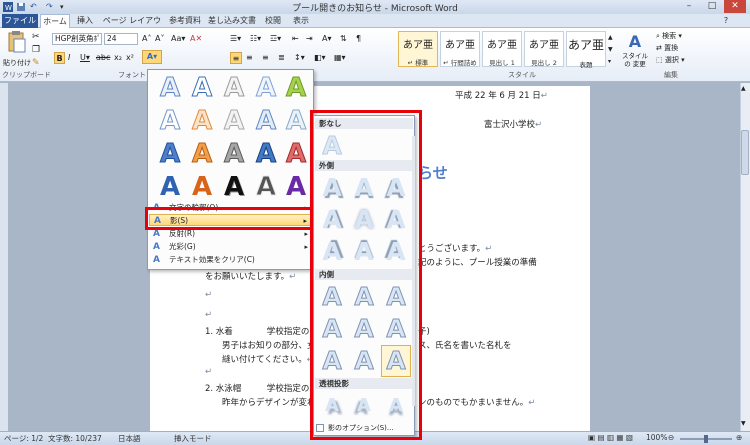 This screenshot has width=750, height=445. I want to click on style-normal: あア亜 ↵ 標準, so click(418, 49).